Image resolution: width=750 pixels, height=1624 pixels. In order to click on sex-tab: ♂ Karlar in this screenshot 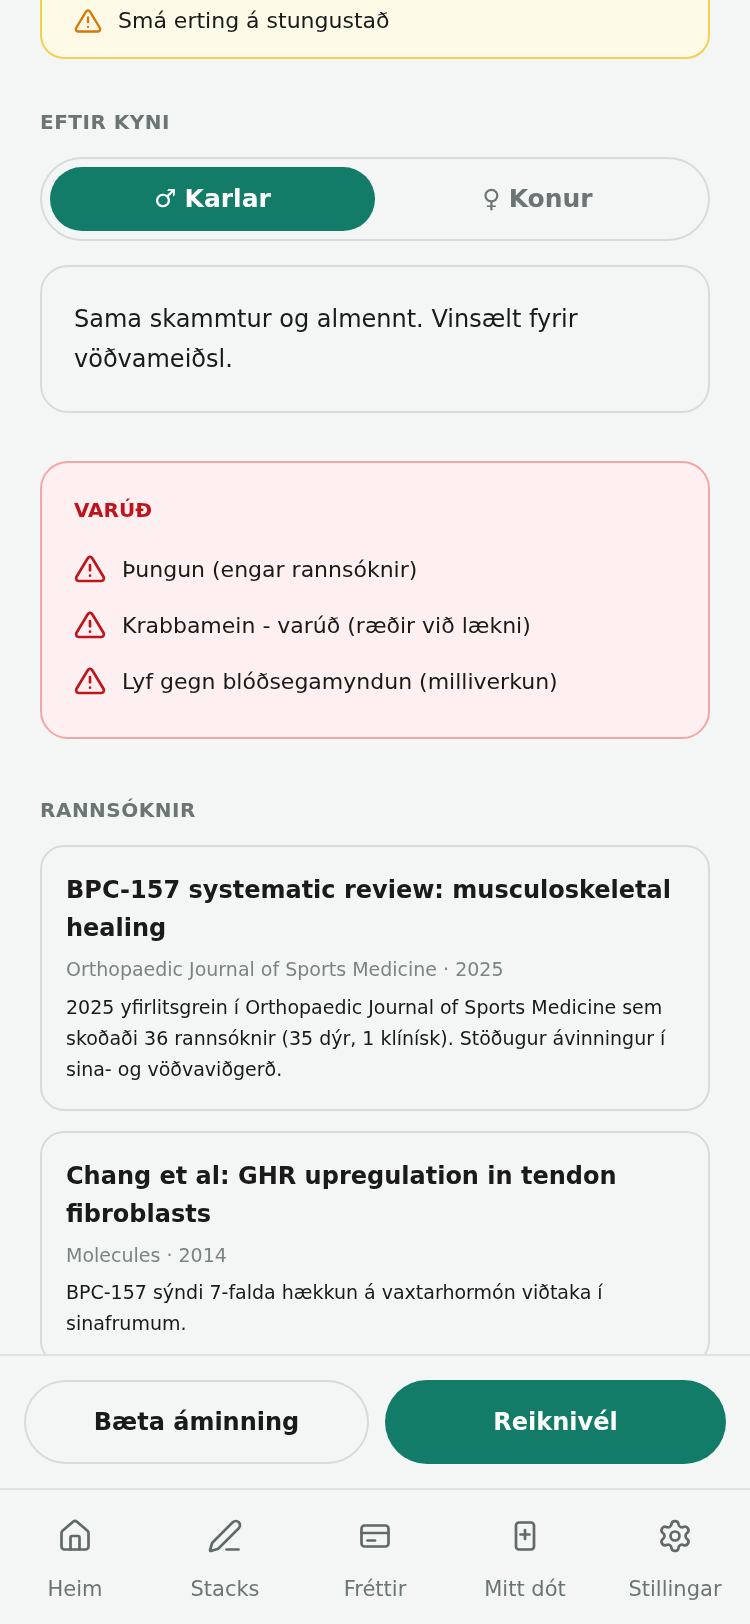, I will do `click(212, 199)`.